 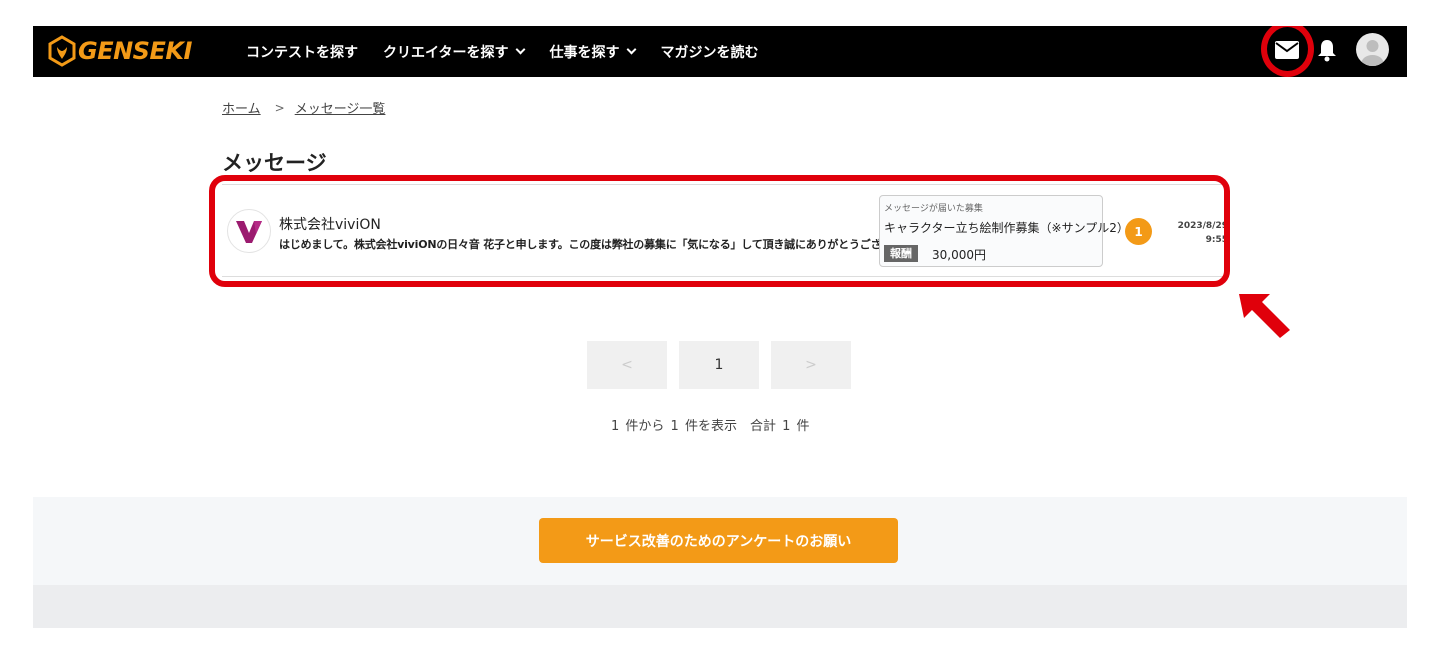 What do you see at coordinates (720, 606) in the screenshot?
I see `footer` at bounding box center [720, 606].